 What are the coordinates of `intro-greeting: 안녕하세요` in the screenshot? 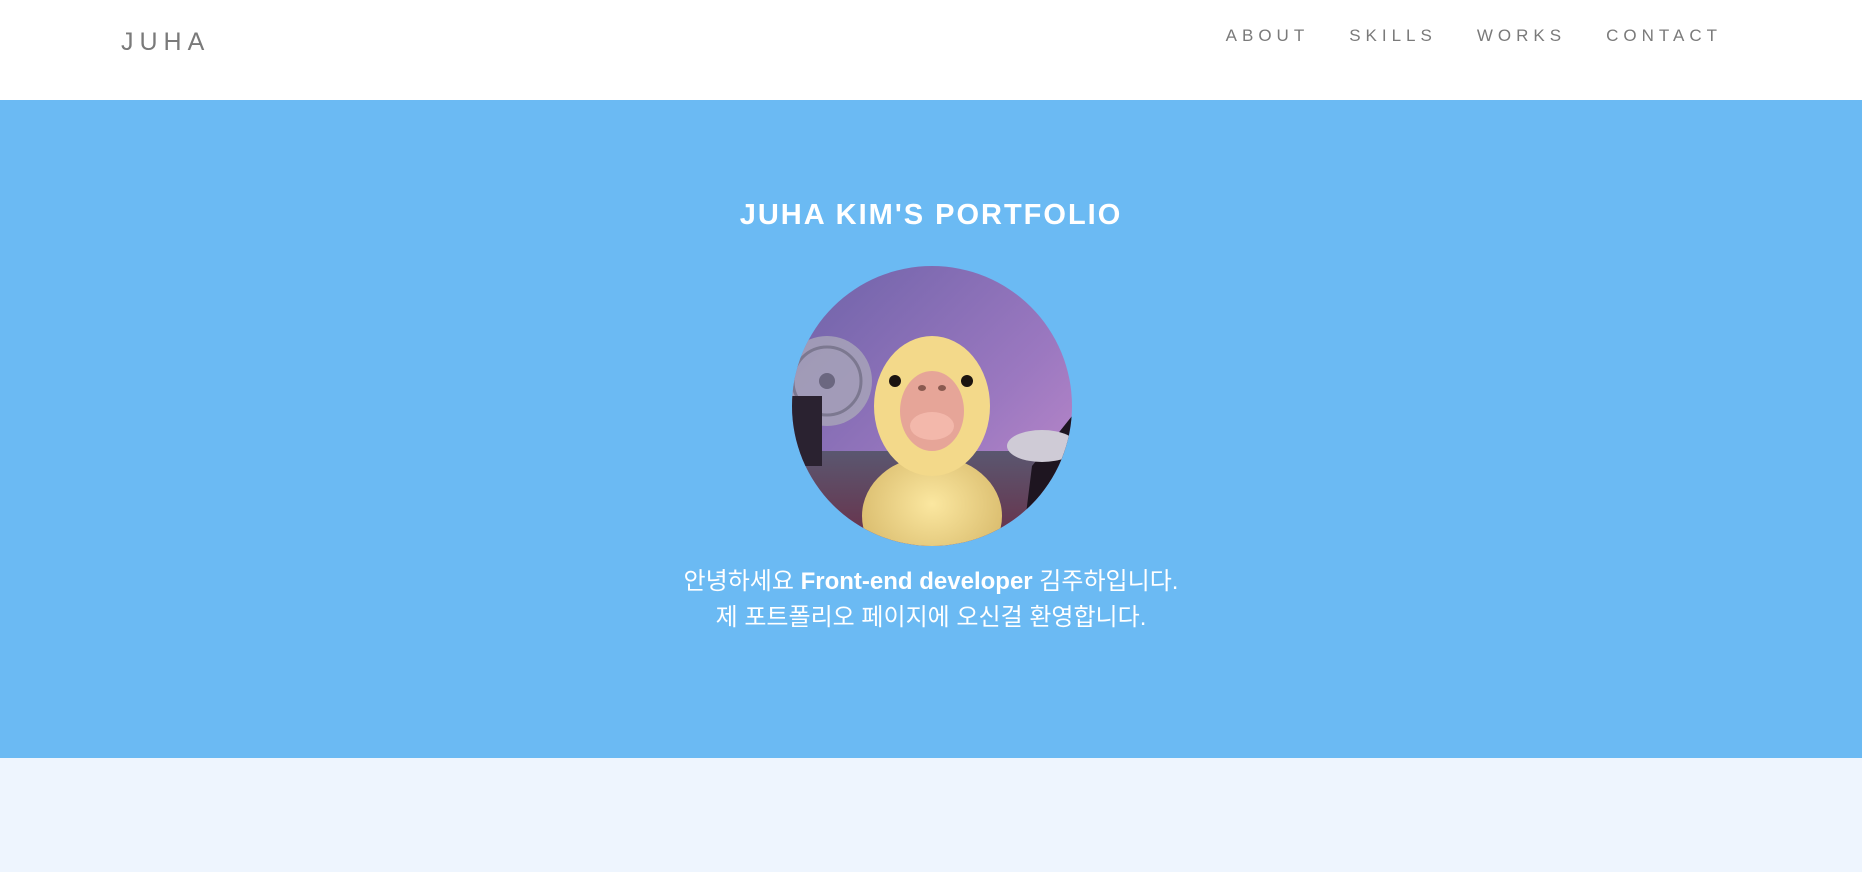 It's located at (742, 581).